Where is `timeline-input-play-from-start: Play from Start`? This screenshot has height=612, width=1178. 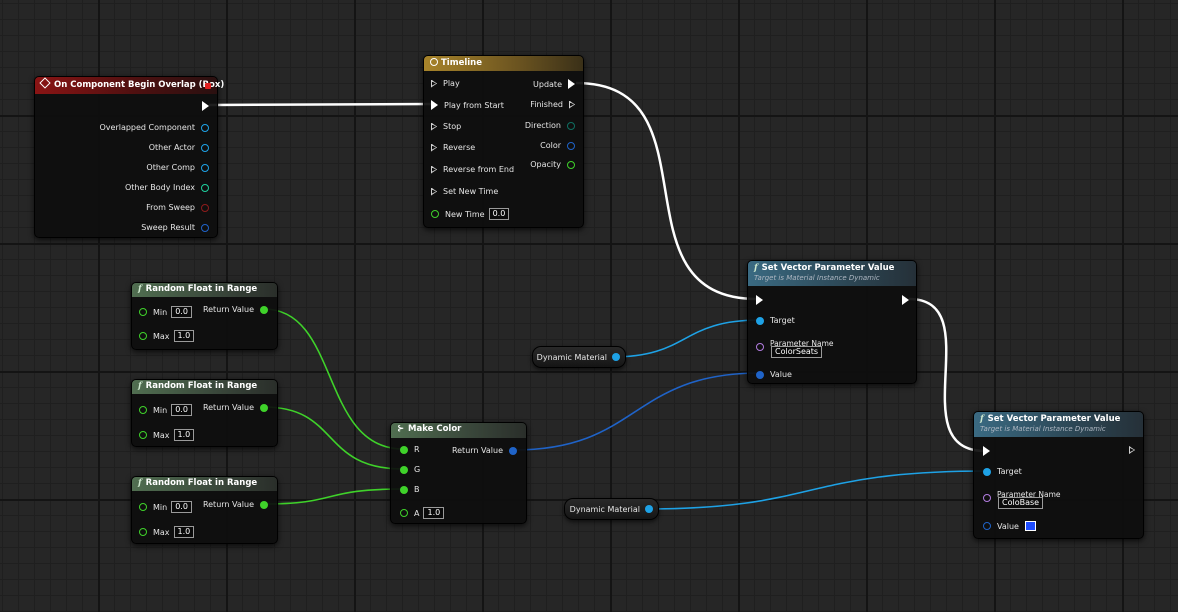 timeline-input-play-from-start: Play from Start is located at coordinates (467, 105).